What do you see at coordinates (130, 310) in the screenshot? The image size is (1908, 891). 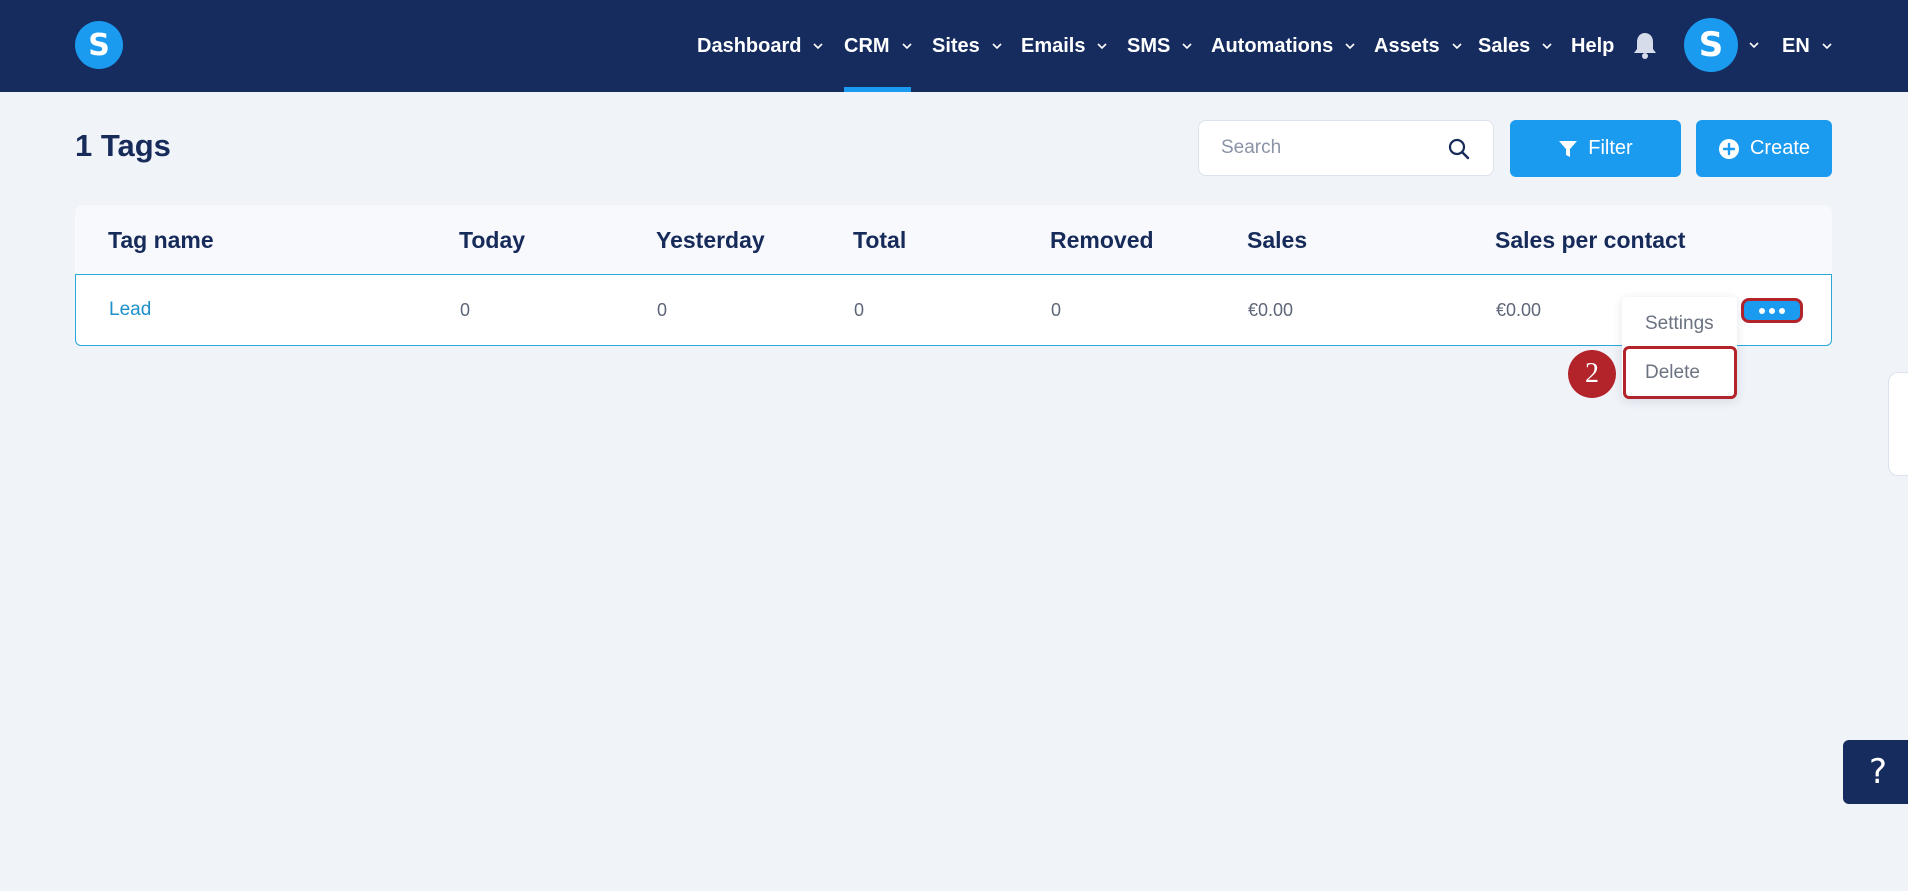 I see `tag-name-link: Lead` at bounding box center [130, 310].